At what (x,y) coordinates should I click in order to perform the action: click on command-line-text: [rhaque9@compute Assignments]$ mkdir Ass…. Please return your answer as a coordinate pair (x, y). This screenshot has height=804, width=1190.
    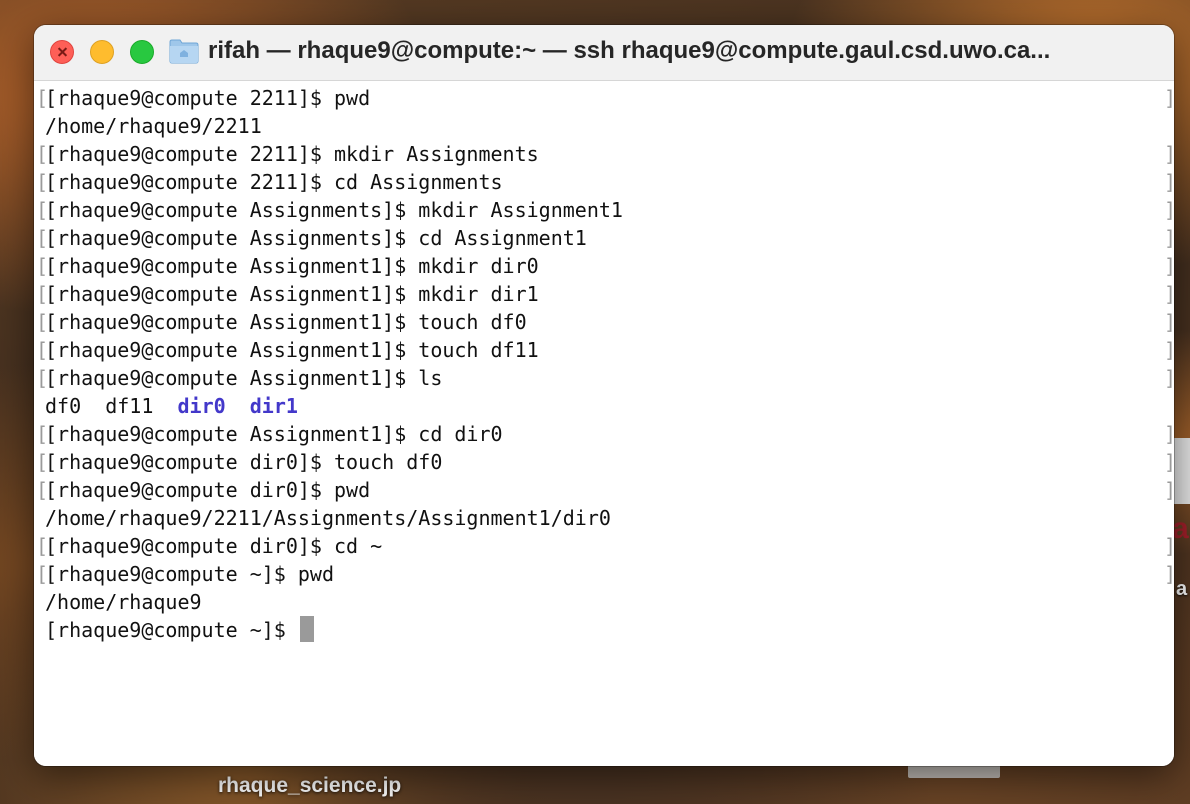
    Looking at the image, I should click on (334, 210).